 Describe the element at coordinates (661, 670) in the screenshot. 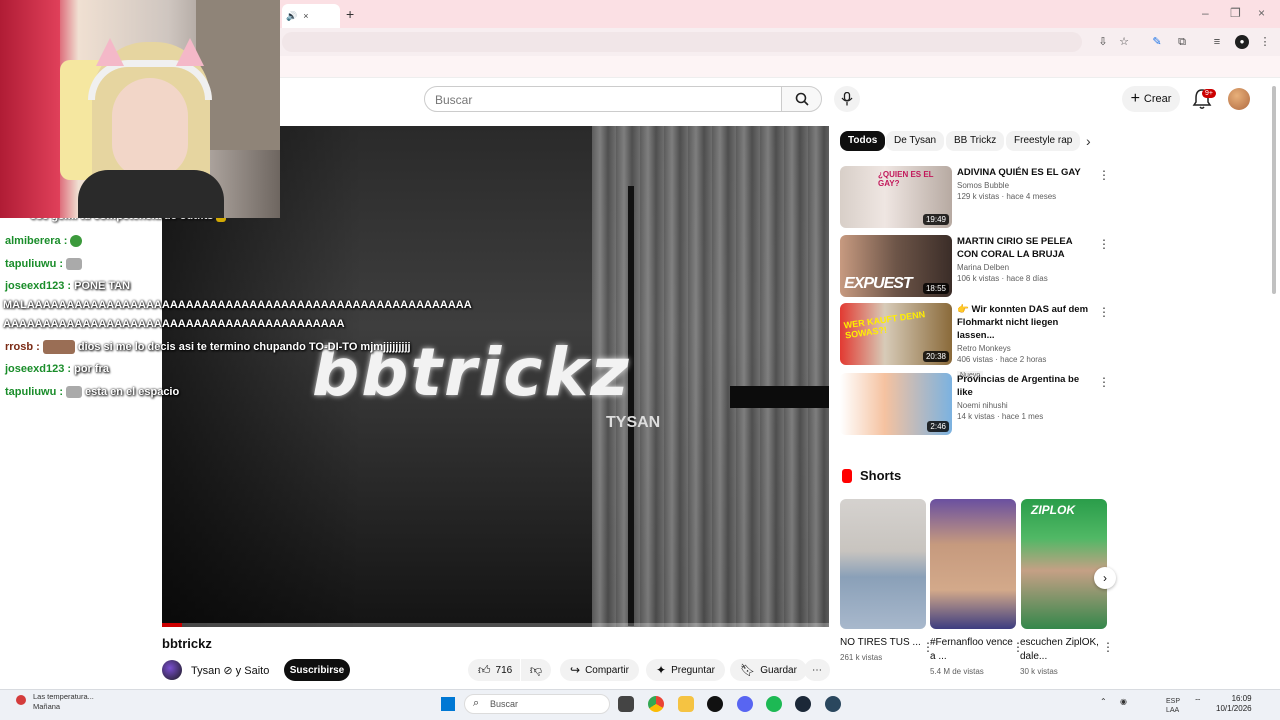

I see `sparkle-icon: ✦` at that location.